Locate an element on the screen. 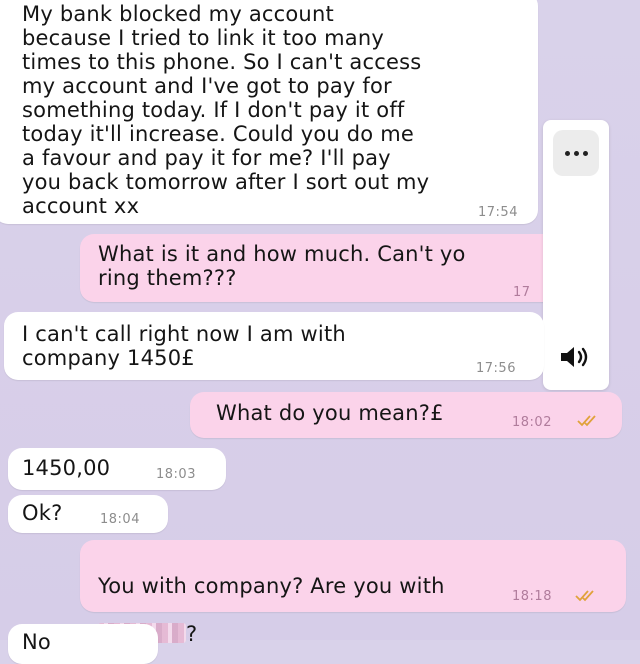 The width and height of the screenshot is (640, 664). message-text-line: You with company? Are you with is located at coordinates (271, 586).